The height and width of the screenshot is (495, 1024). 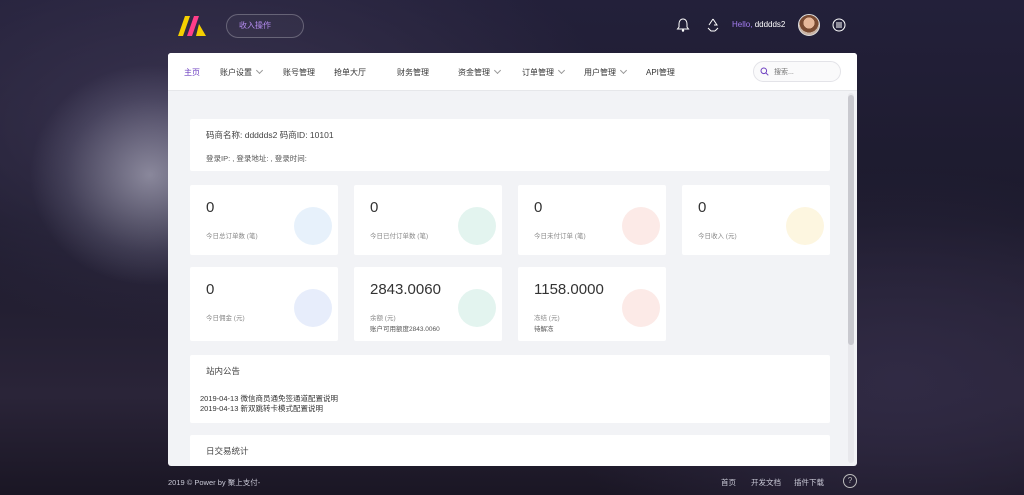 I want to click on scrollbar, so click(x=851, y=278).